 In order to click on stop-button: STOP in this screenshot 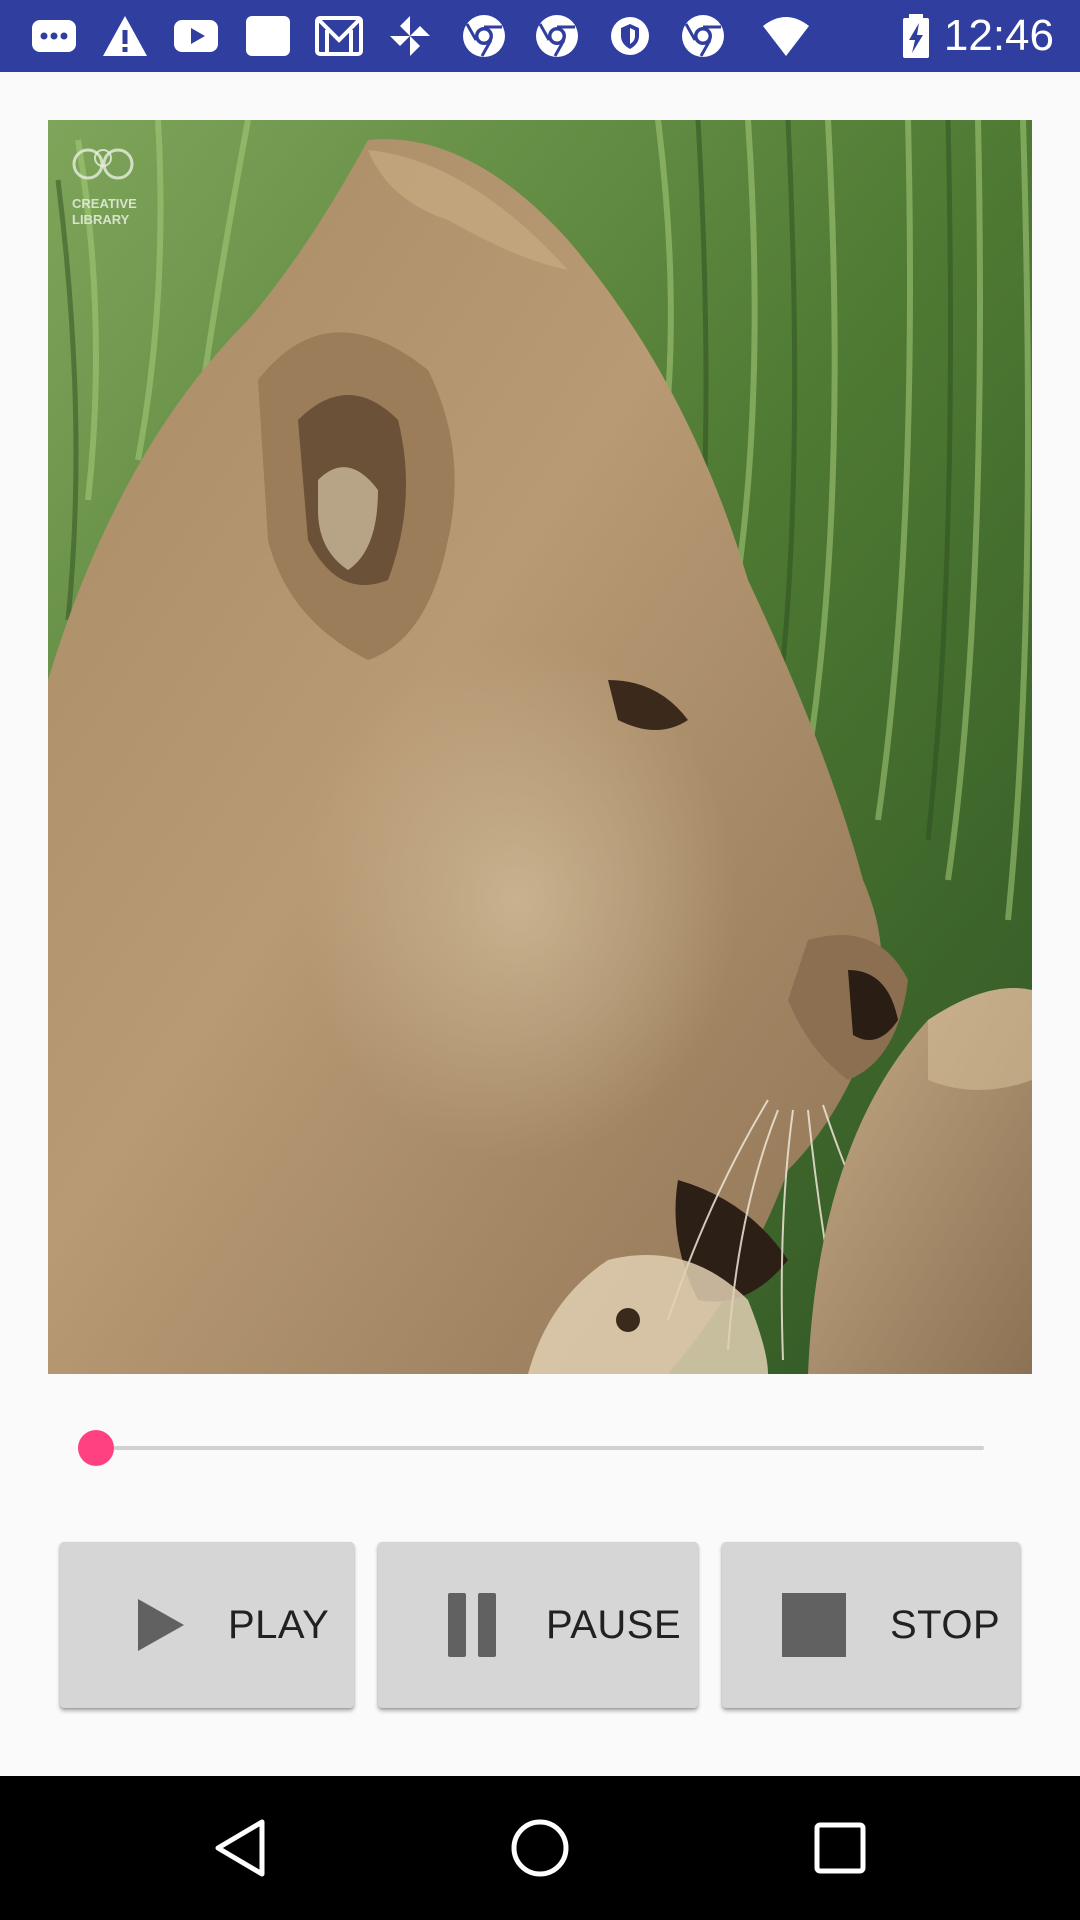, I will do `click(871, 1625)`.